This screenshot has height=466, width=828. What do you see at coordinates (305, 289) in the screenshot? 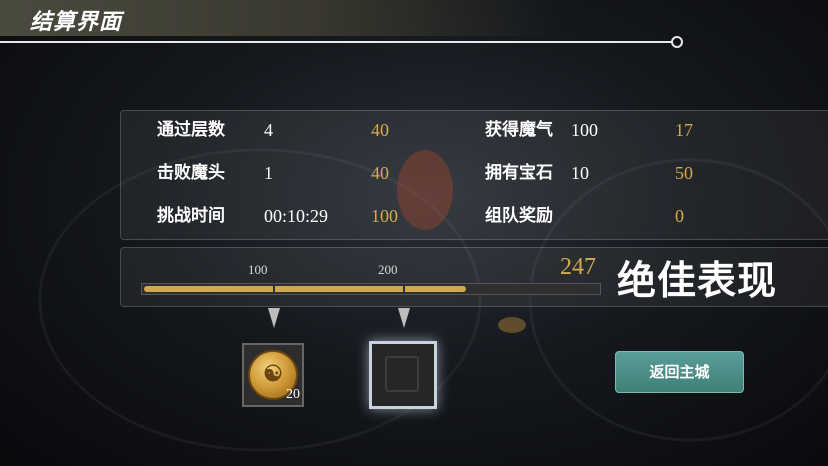
I see `score-progress-fill` at bounding box center [305, 289].